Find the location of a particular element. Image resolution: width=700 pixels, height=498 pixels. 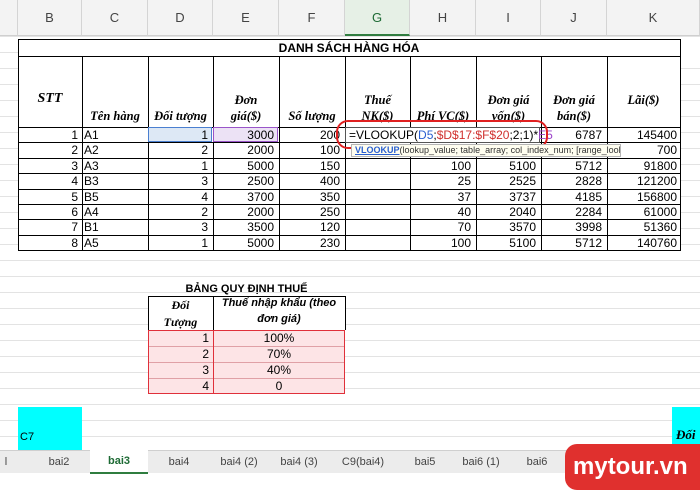

header-lai: Lãi($) is located at coordinates (643, 100).